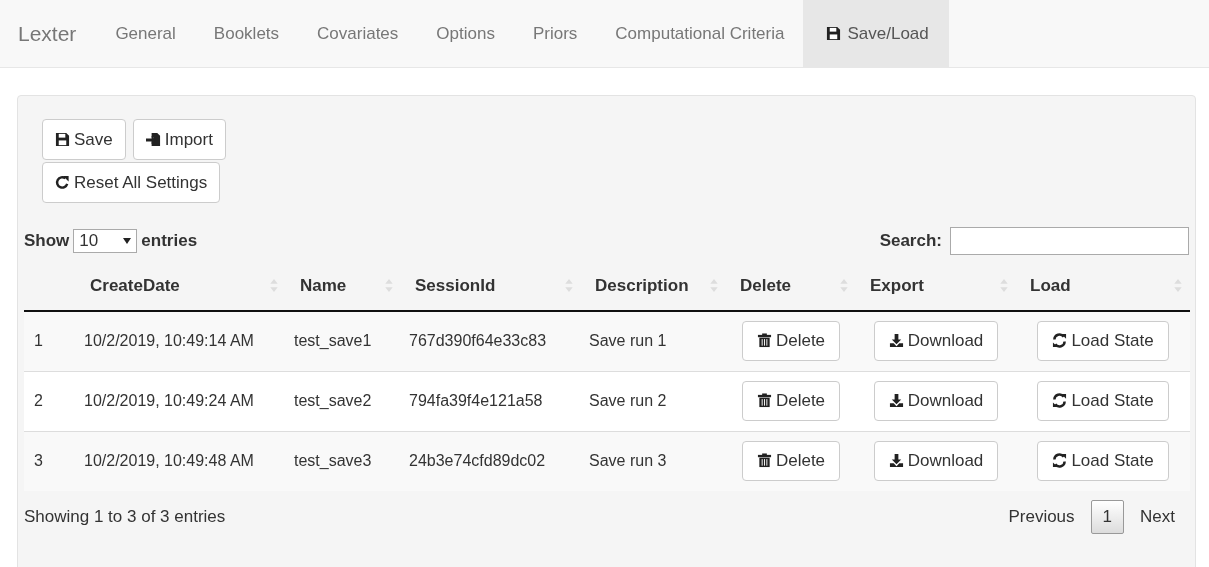  Describe the element at coordinates (1041, 517) in the screenshot. I see `previous-link: Previous` at that location.